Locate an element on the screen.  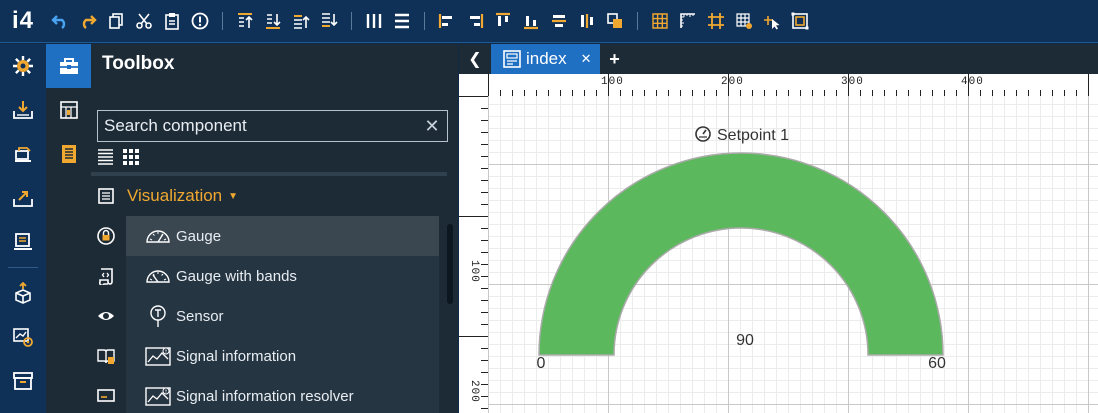
list-icon is located at coordinates (106, 196).